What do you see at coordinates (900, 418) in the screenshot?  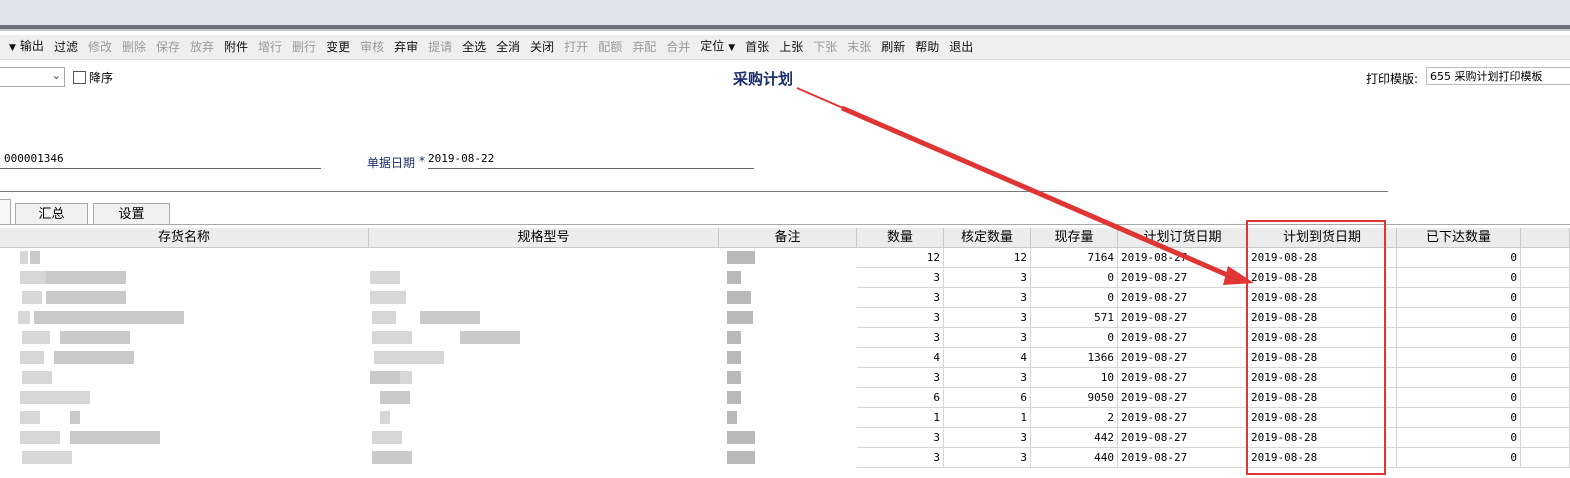 I see `col-quantity-cell: 1` at bounding box center [900, 418].